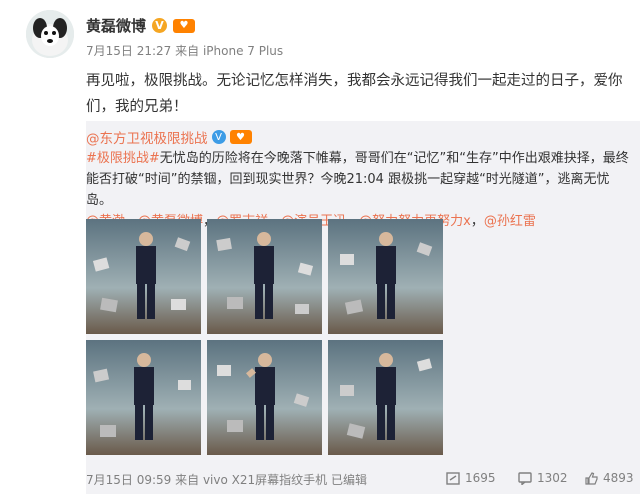 The height and width of the screenshot is (494, 640). I want to click on comment-count: 1302, so click(552, 478).